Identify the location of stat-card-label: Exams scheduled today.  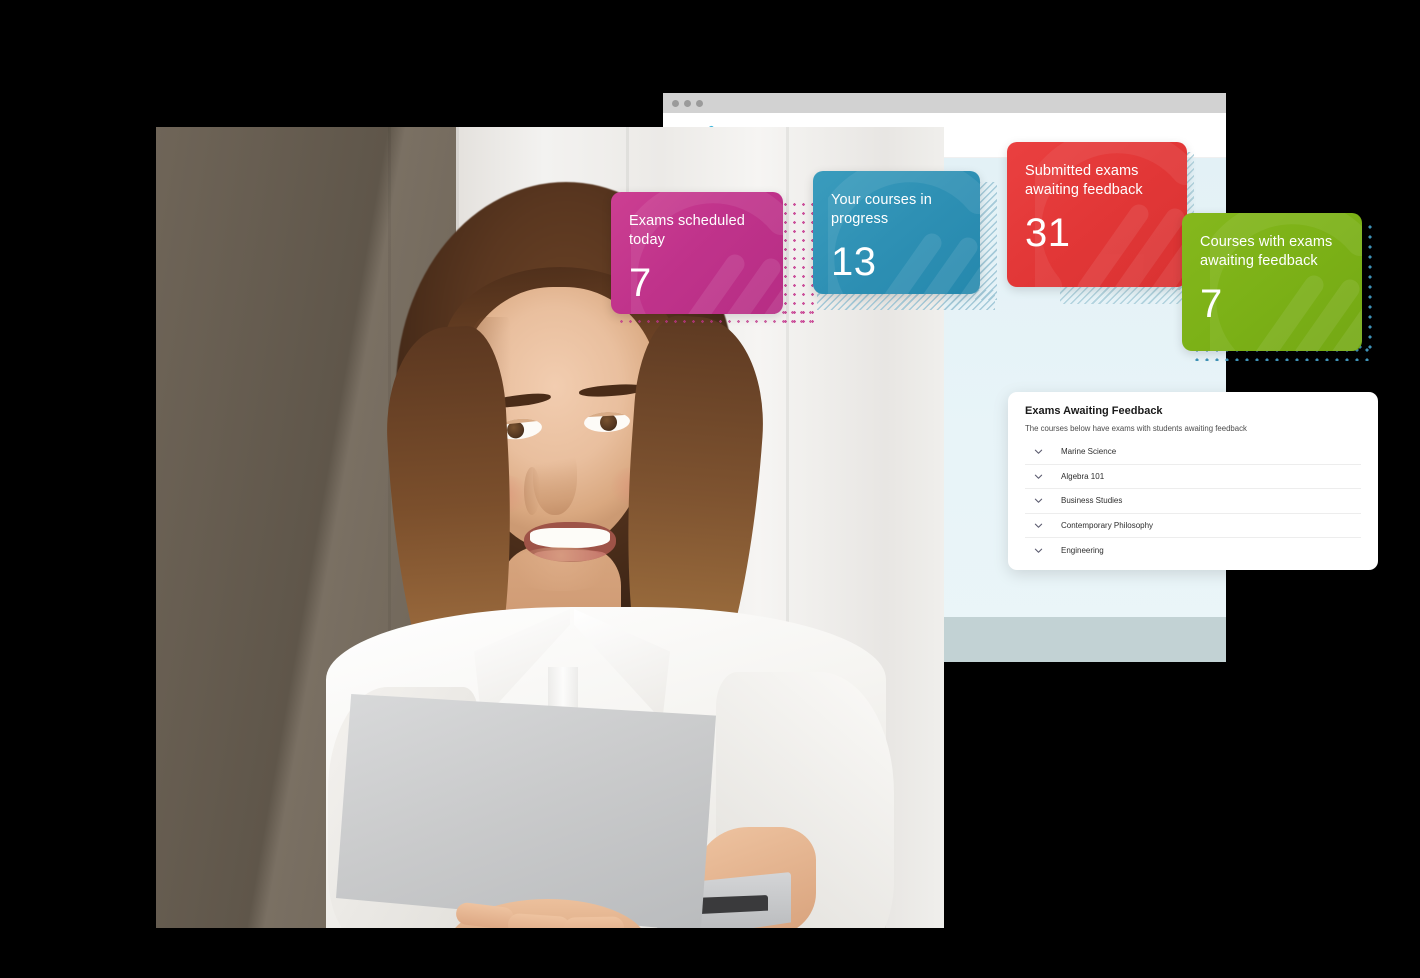
(687, 230).